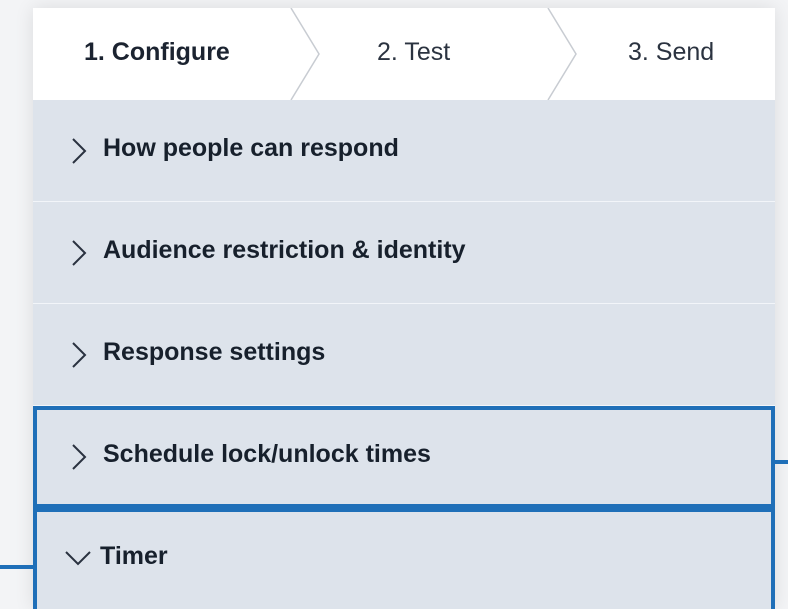 This screenshot has height=609, width=788. What do you see at coordinates (78, 558) in the screenshot?
I see `chevron-down-icon` at bounding box center [78, 558].